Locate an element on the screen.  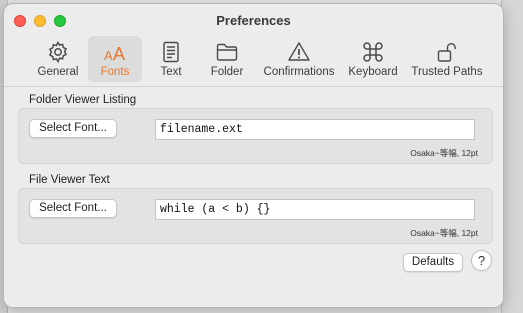
tab-fonts: A A Fonts is located at coordinates (115, 59).